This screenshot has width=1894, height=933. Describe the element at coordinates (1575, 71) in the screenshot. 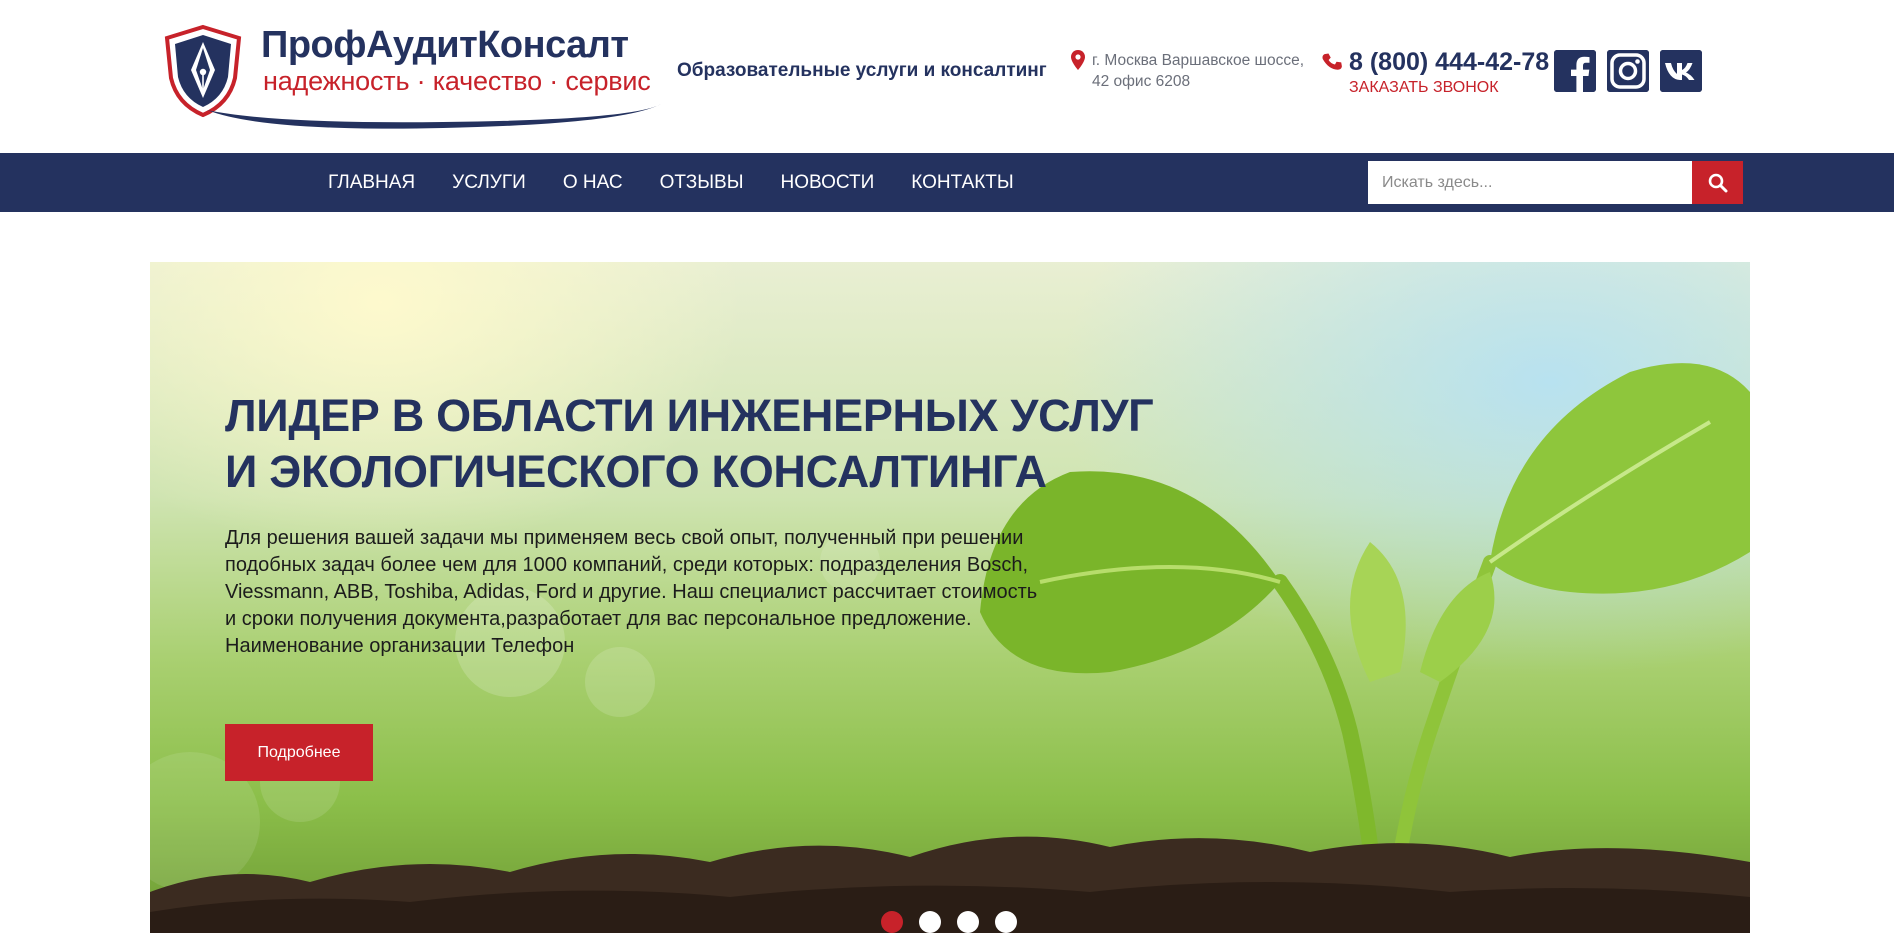

I see `facebook-icon` at that location.